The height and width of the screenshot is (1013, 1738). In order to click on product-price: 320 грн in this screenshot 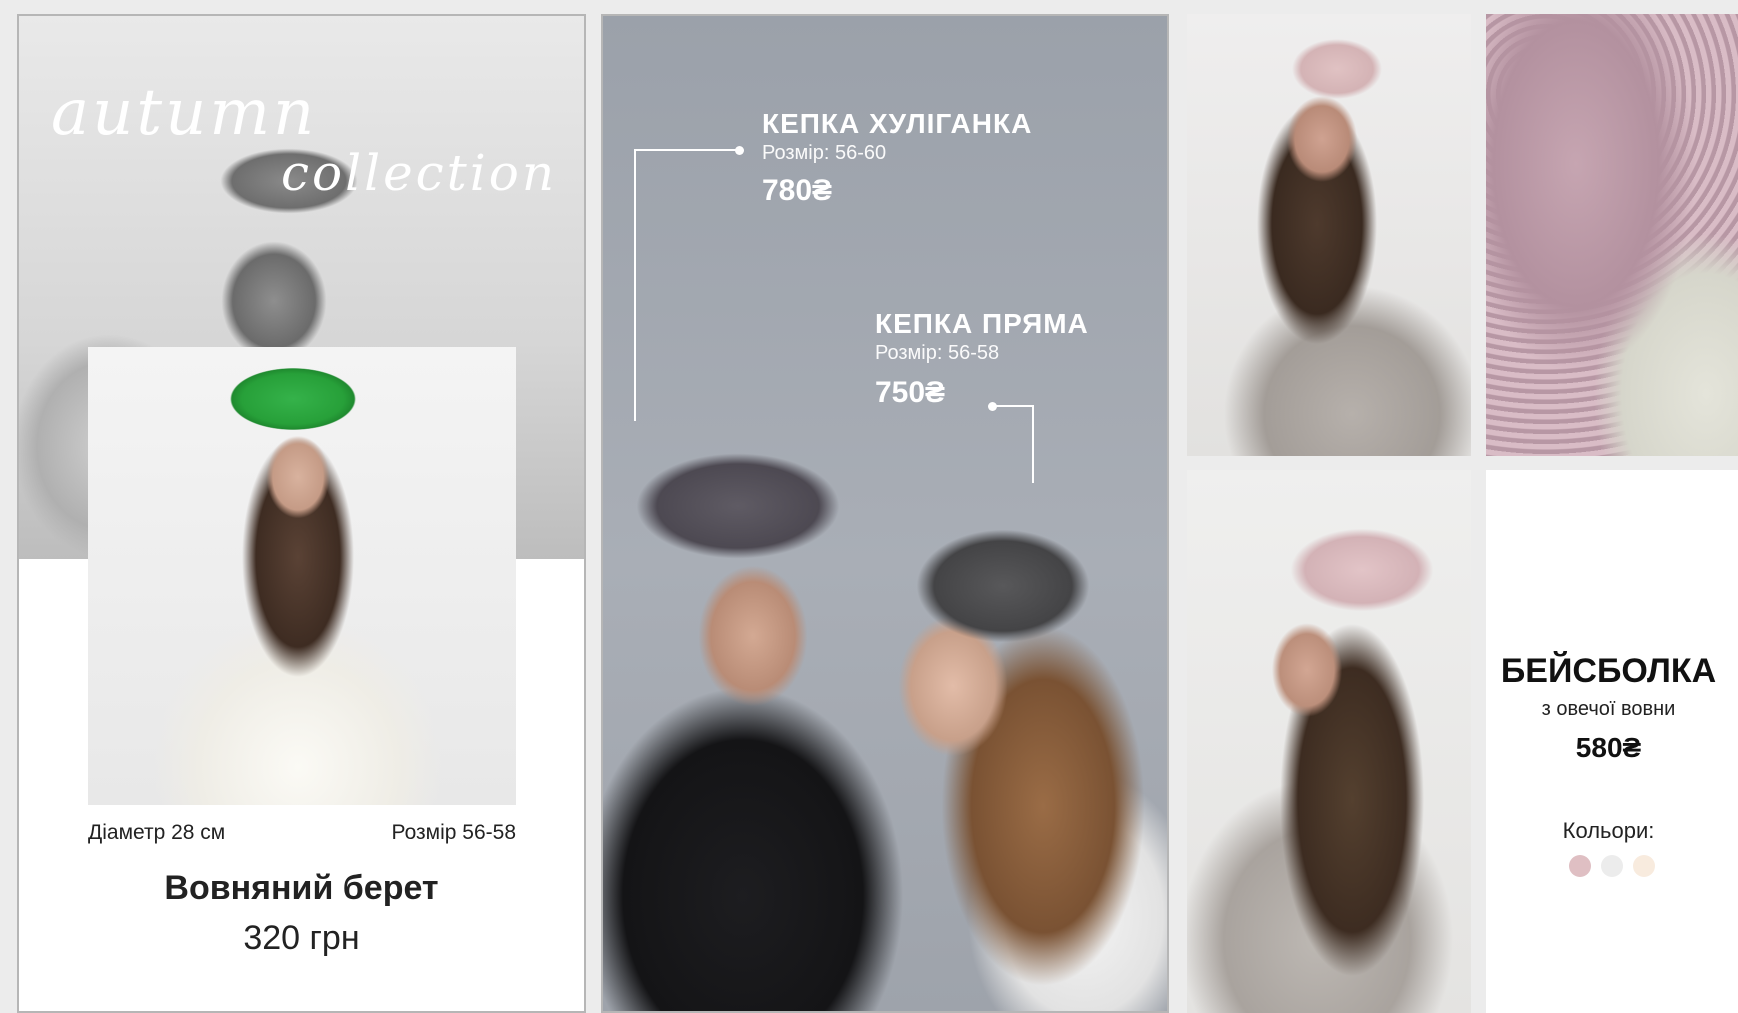, I will do `click(301, 938)`.